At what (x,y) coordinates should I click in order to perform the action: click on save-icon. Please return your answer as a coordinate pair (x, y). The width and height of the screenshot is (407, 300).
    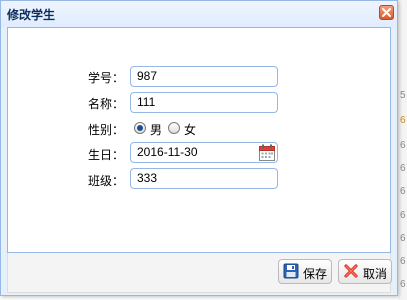
    Looking at the image, I should click on (291, 271).